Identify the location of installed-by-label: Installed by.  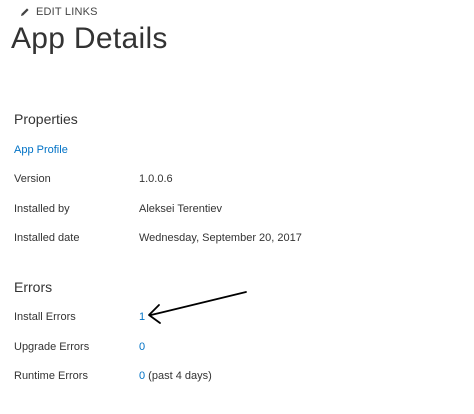
(42, 209).